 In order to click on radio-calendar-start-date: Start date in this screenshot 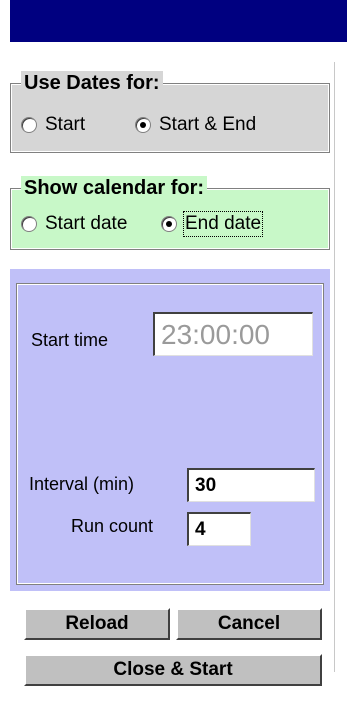, I will do `click(74, 224)`.